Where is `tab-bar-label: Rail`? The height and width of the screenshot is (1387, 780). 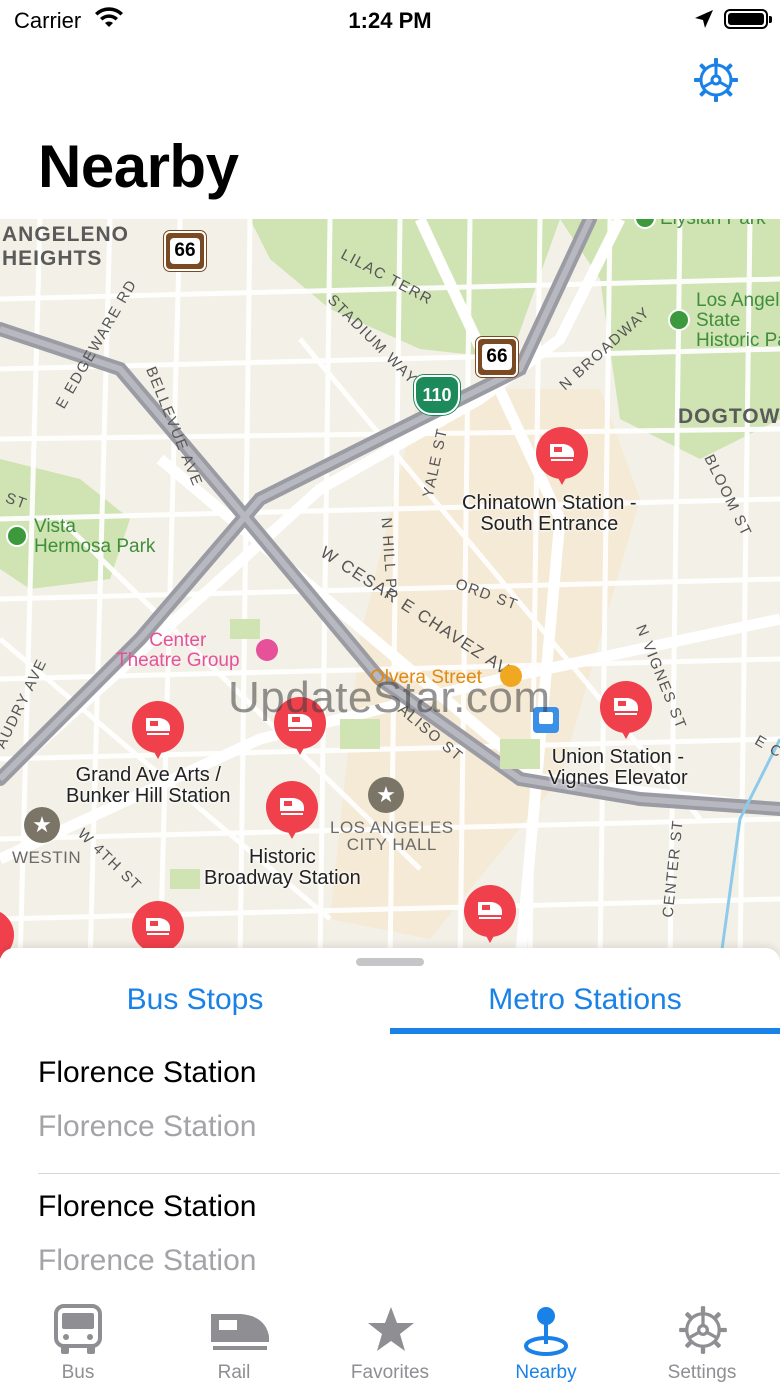
tab-bar-label: Rail is located at coordinates (234, 1372).